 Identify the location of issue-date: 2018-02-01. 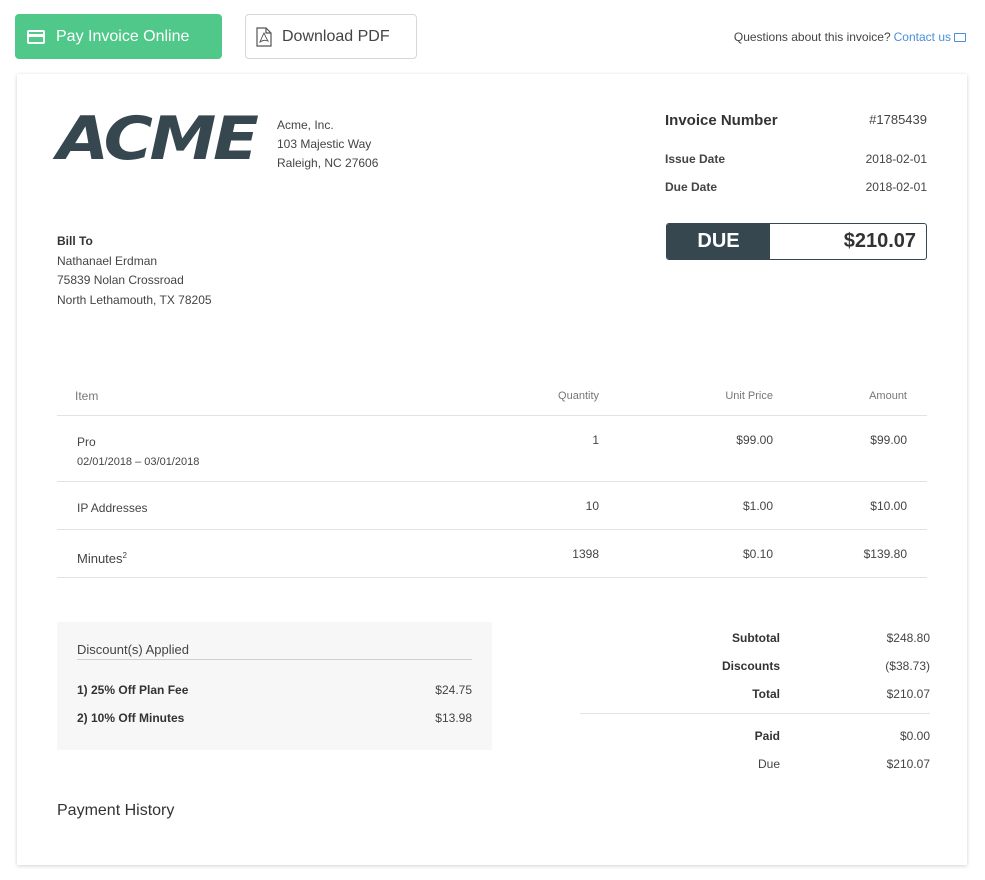
(896, 159).